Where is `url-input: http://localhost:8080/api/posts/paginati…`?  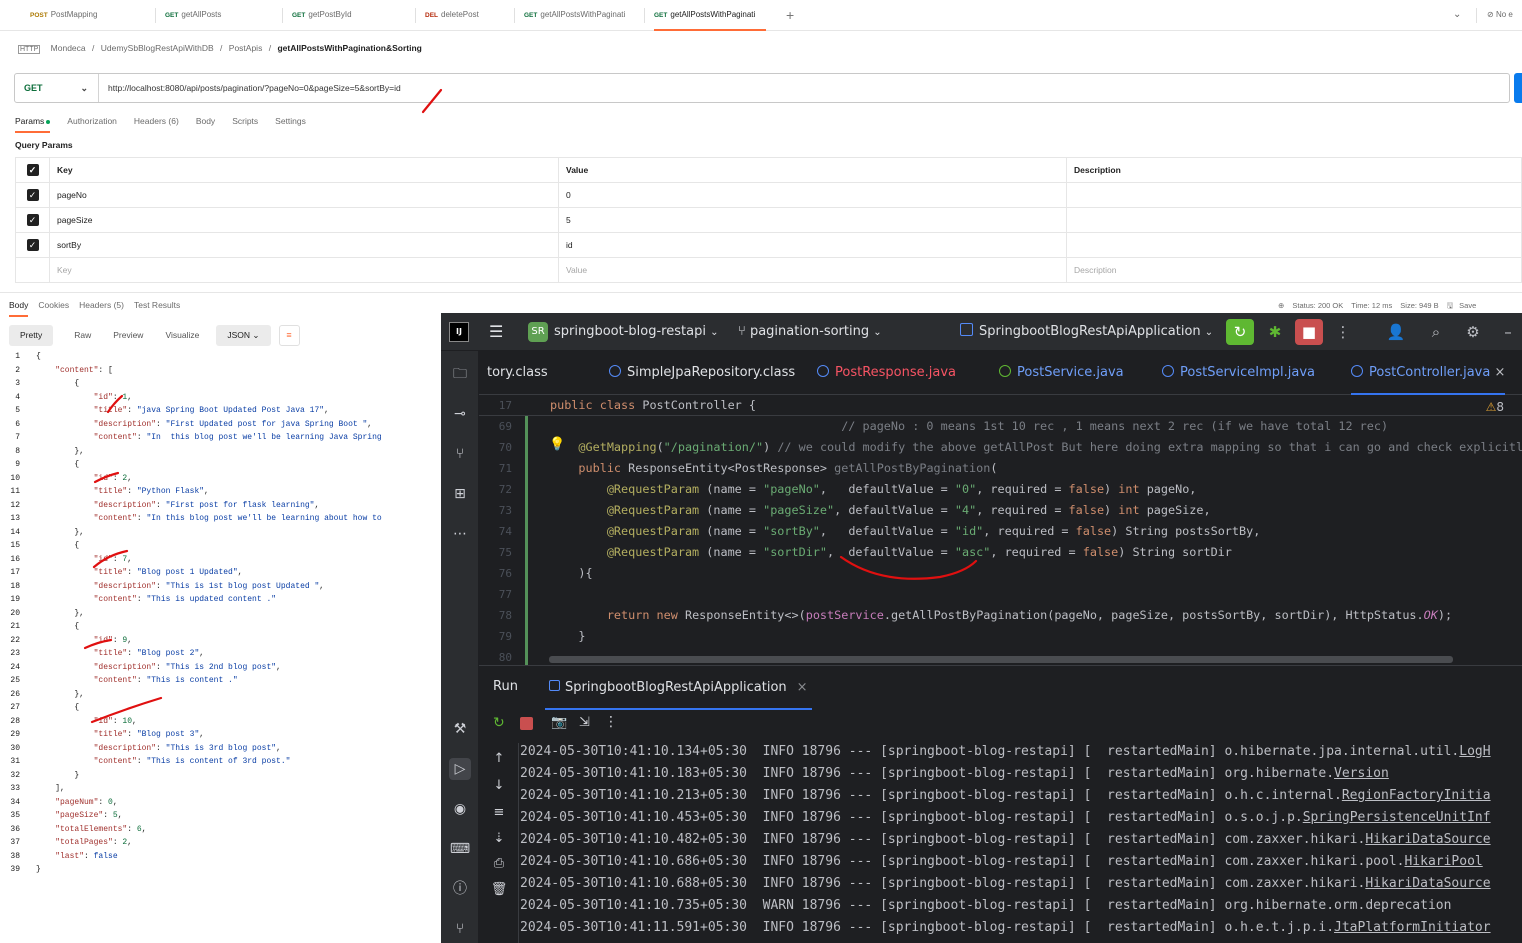 url-input: http://localhost:8080/api/posts/paginati… is located at coordinates (254, 88).